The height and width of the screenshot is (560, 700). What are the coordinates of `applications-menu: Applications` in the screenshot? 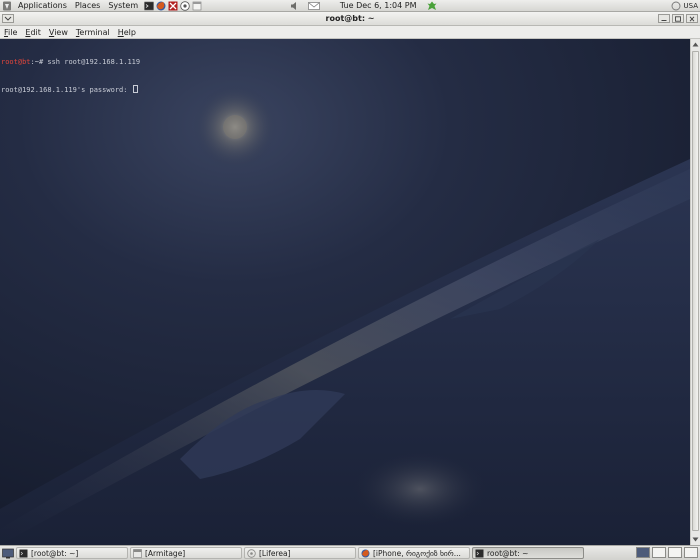 It's located at (42, 6).